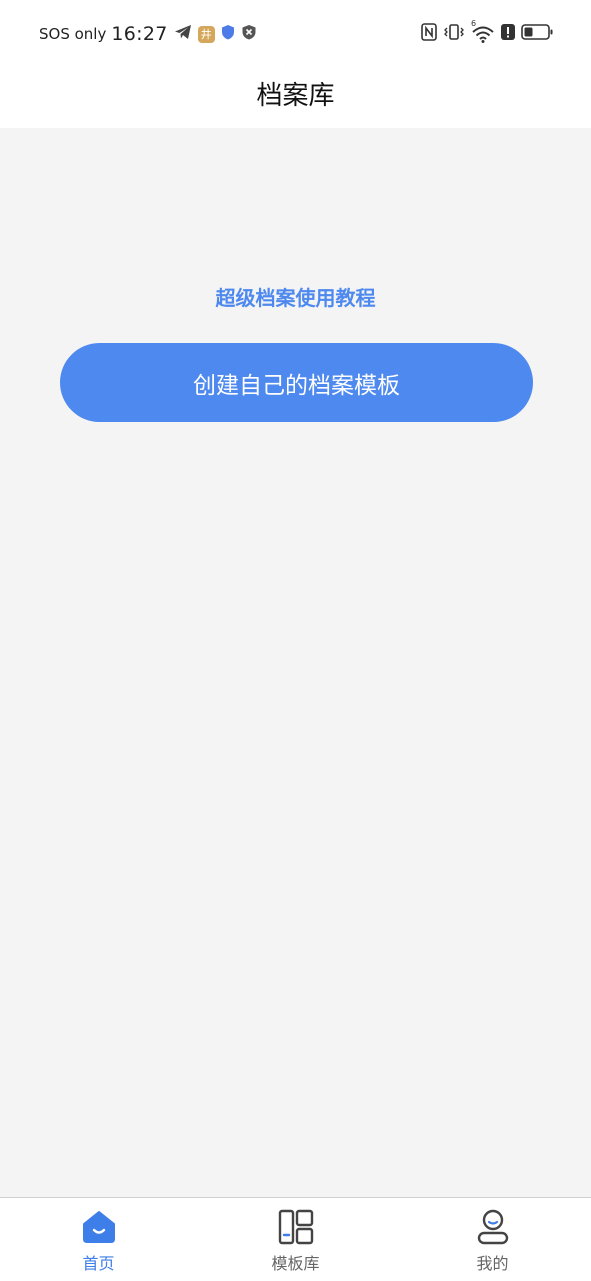 The height and width of the screenshot is (1281, 591). I want to click on page-title: 档案库, so click(295, 96).